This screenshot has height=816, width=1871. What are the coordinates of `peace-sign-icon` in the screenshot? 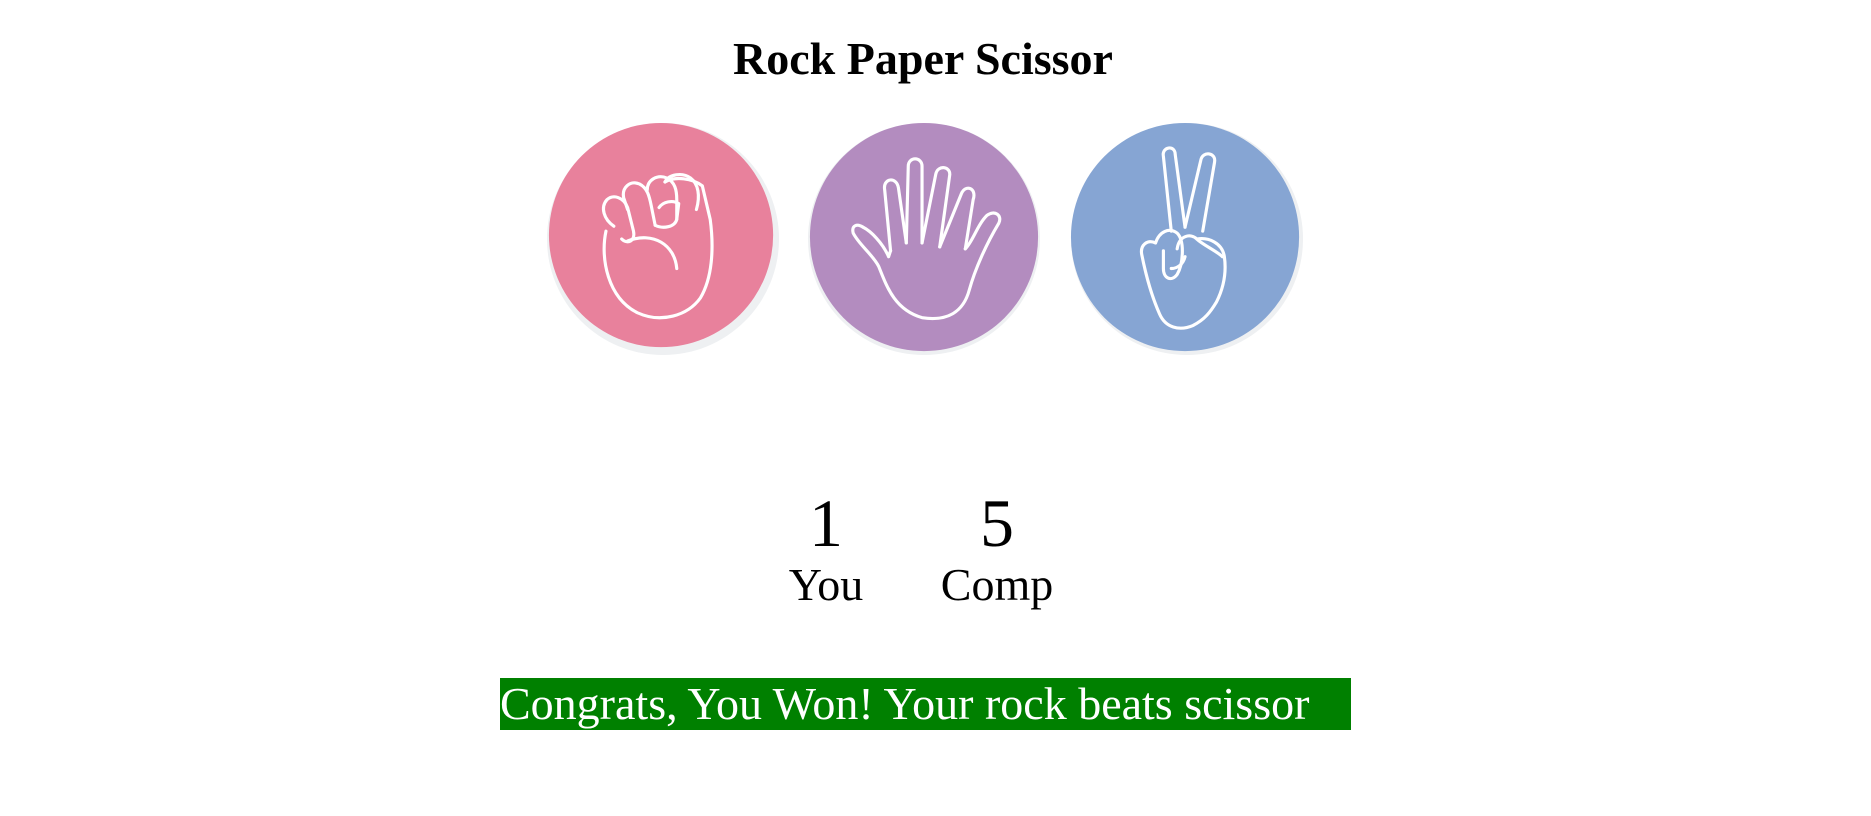 It's located at (1187, 239).